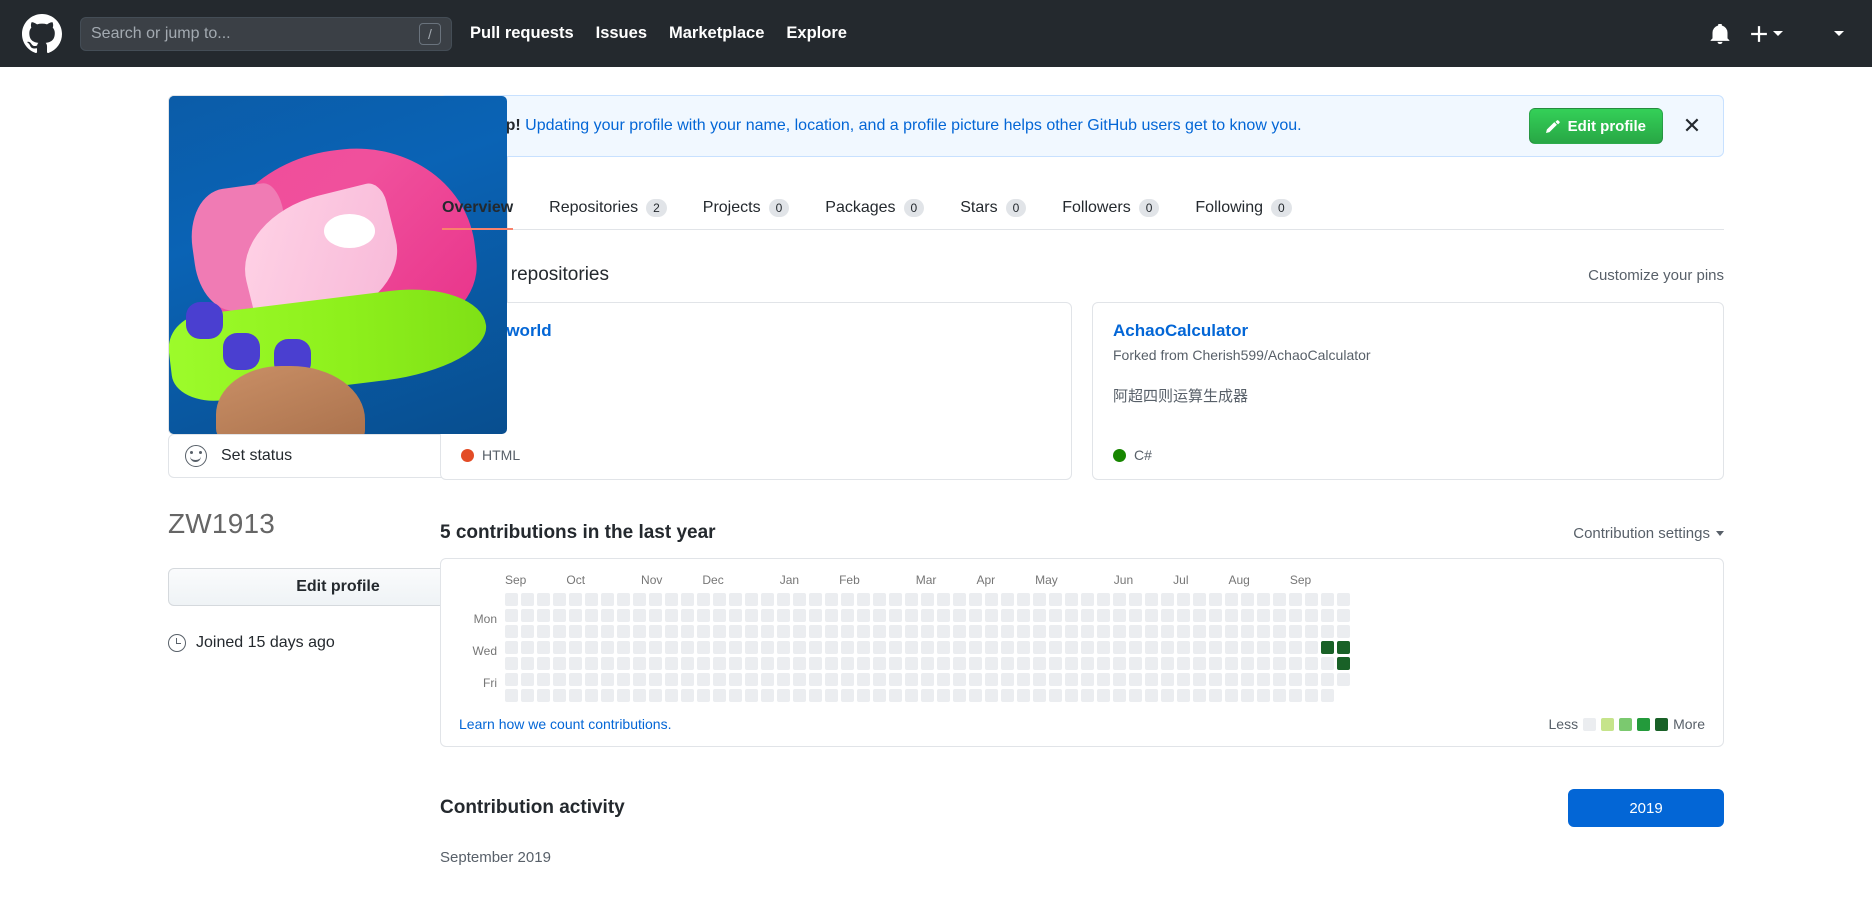 The width and height of the screenshot is (1872, 920). Describe the element at coordinates (1816, 34) in the screenshot. I see `avatar` at that location.